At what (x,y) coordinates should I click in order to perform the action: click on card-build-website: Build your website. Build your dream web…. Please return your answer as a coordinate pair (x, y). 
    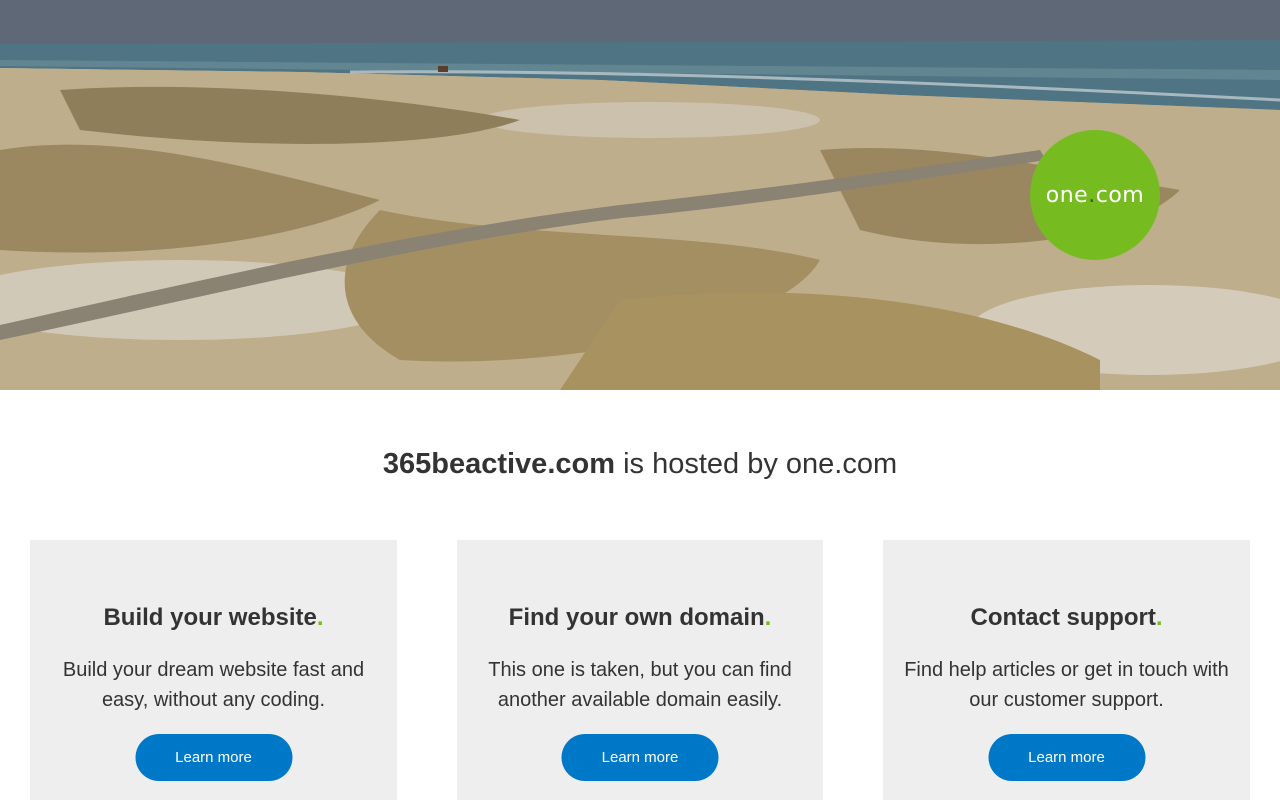
    Looking at the image, I should click on (213, 670).